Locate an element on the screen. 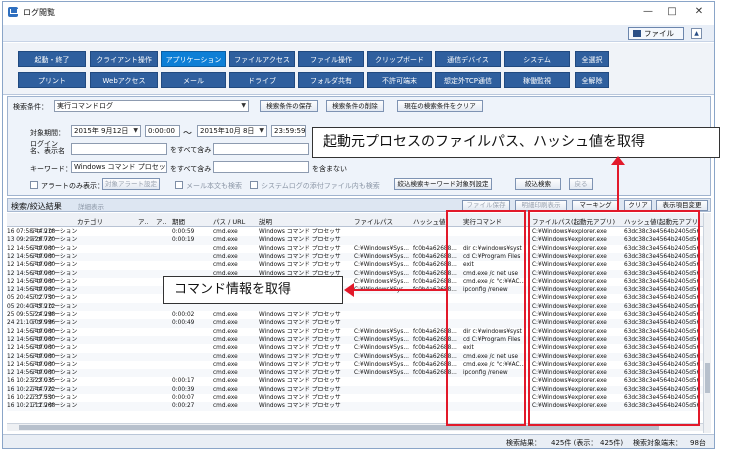 This screenshot has width=740, height=456. deselect-all-button: 全解除 is located at coordinates (592, 80).